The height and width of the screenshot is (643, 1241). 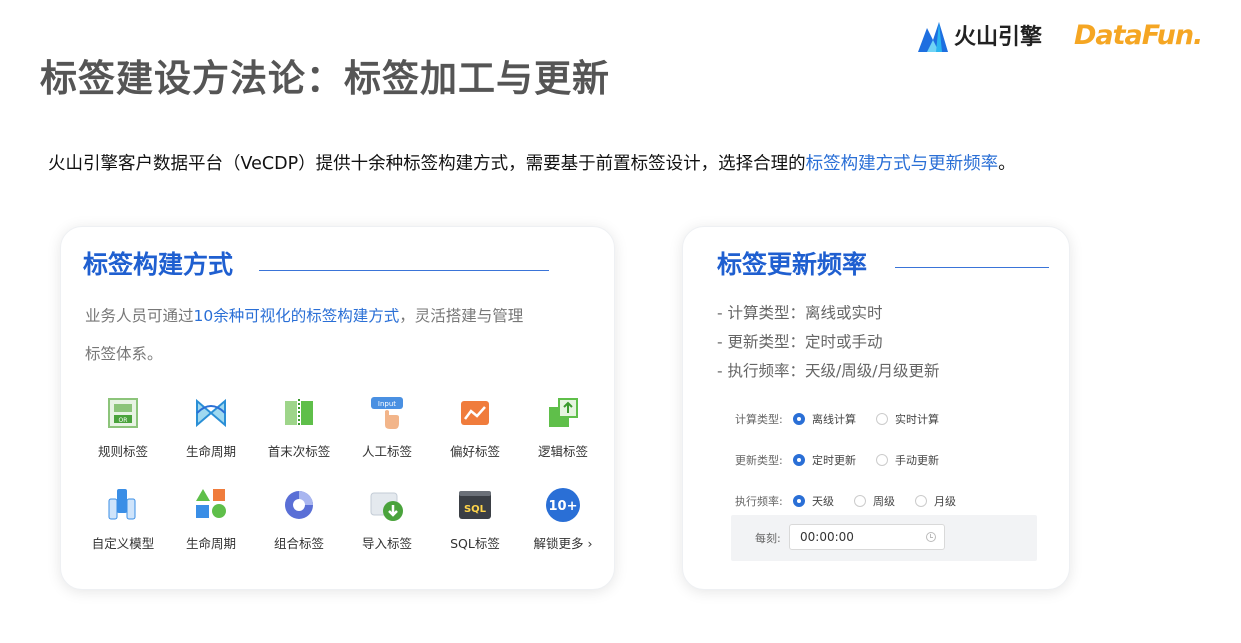 I want to click on radio-scheduled-update: 定时更新, so click(x=824, y=460).